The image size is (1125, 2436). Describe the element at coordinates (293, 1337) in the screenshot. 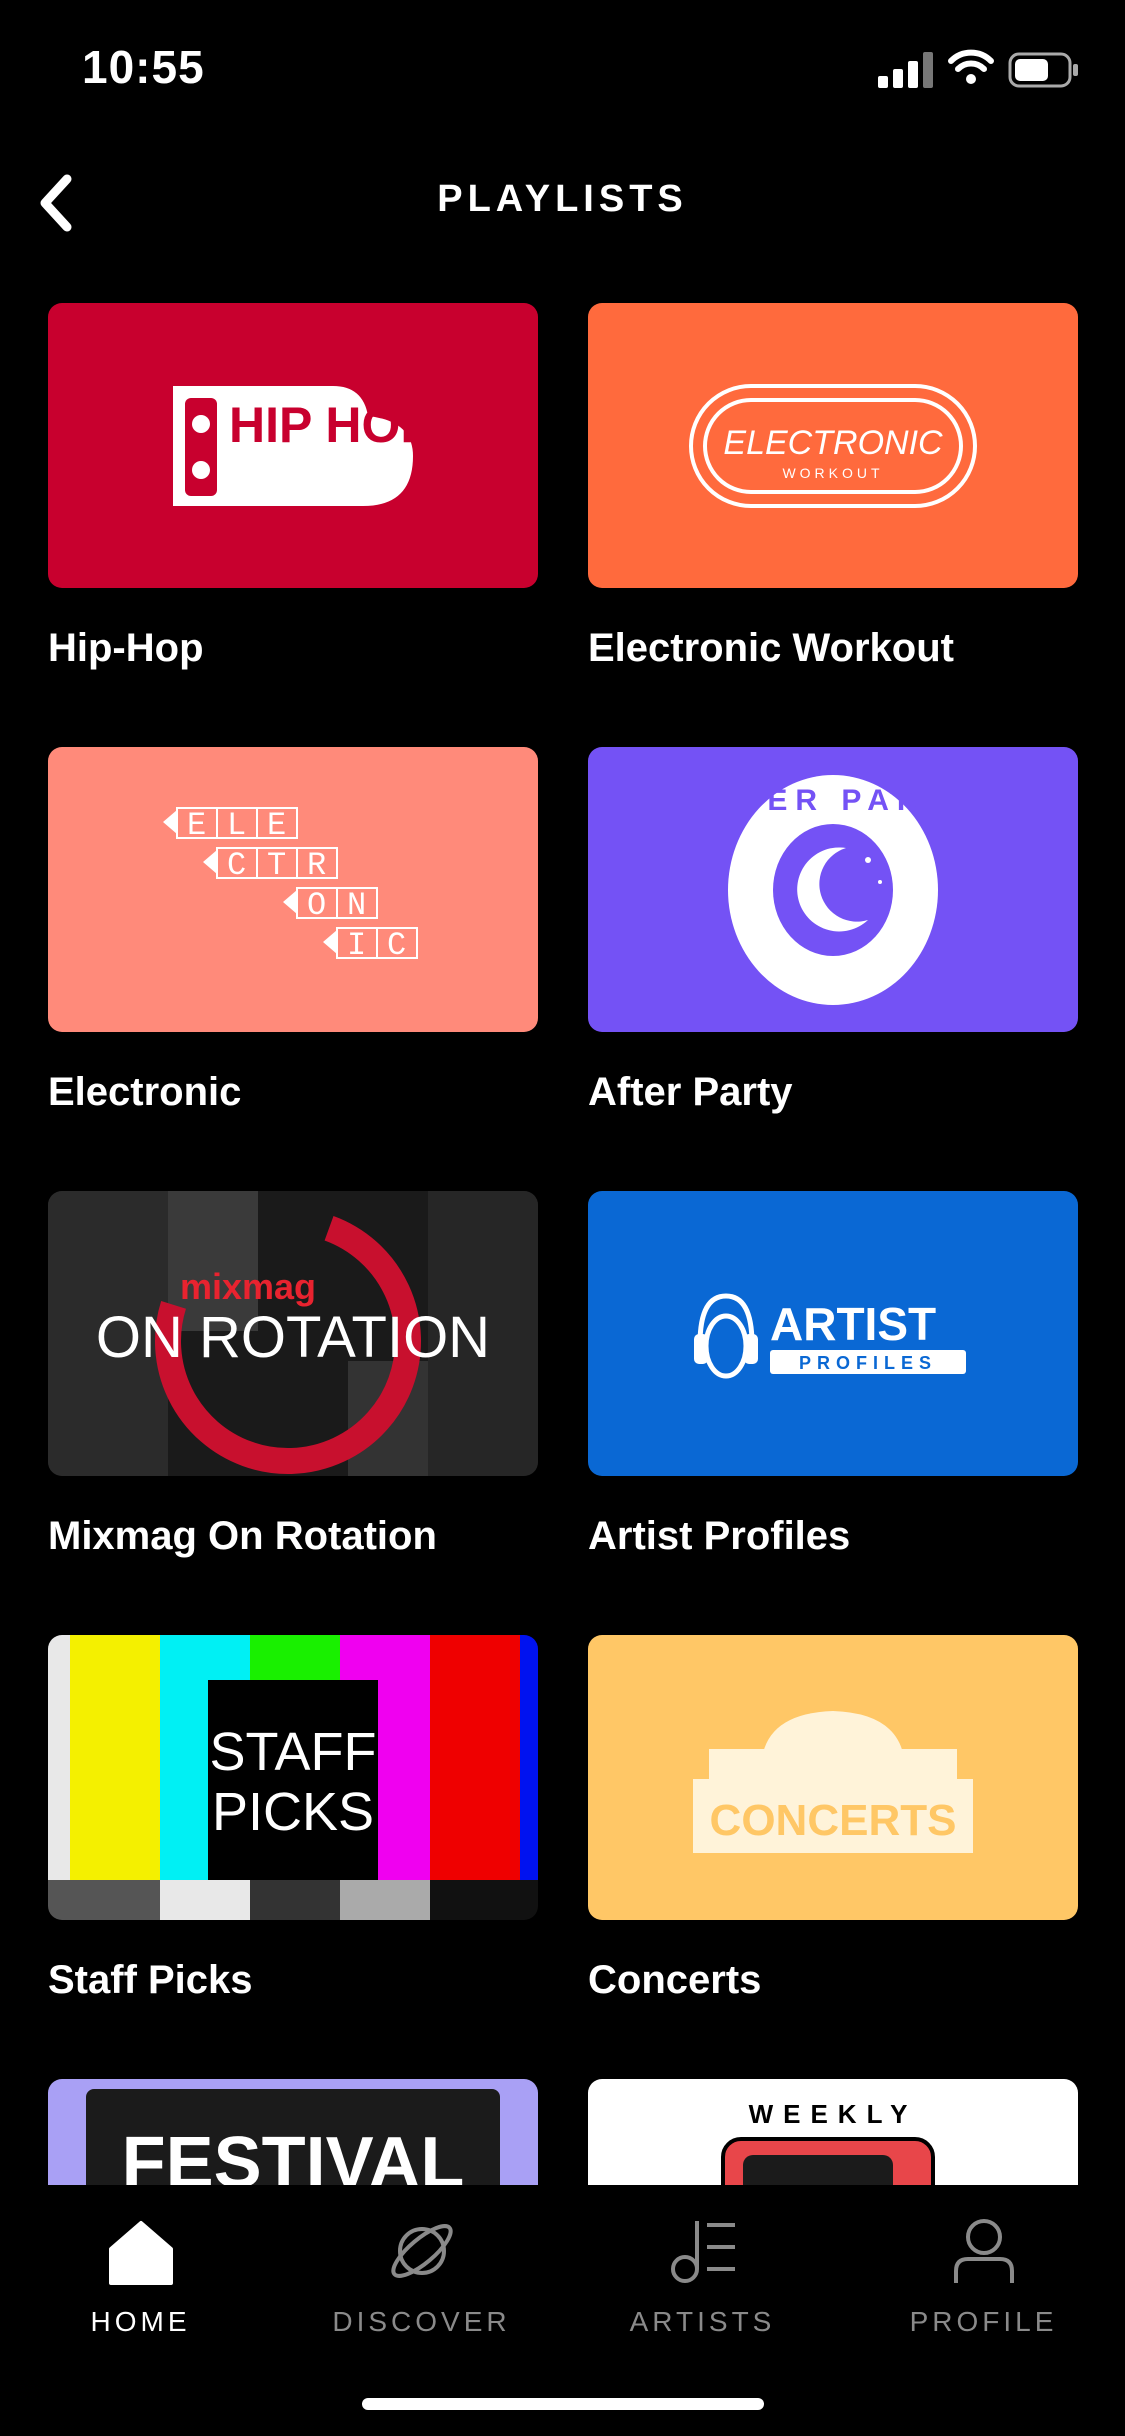

I see `on-rotation-text: ON ROTATION` at that location.